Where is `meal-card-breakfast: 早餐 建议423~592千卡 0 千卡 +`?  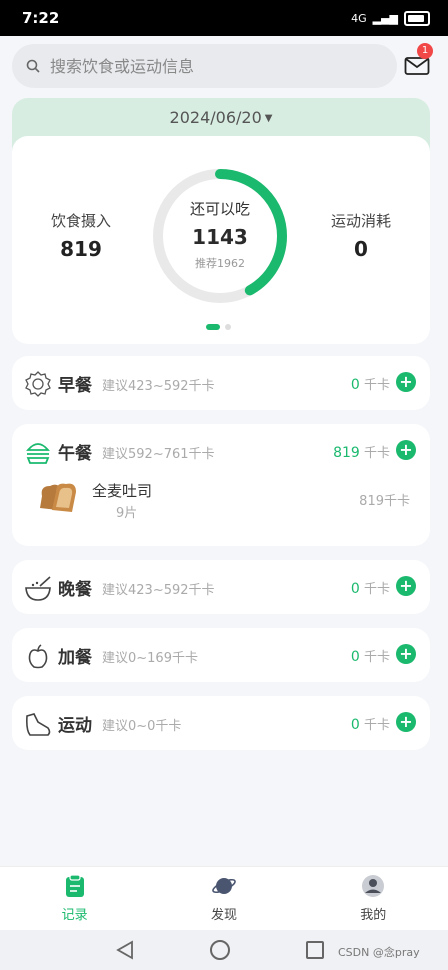 meal-card-breakfast: 早餐 建议423~592千卡 0 千卡 + is located at coordinates (221, 383).